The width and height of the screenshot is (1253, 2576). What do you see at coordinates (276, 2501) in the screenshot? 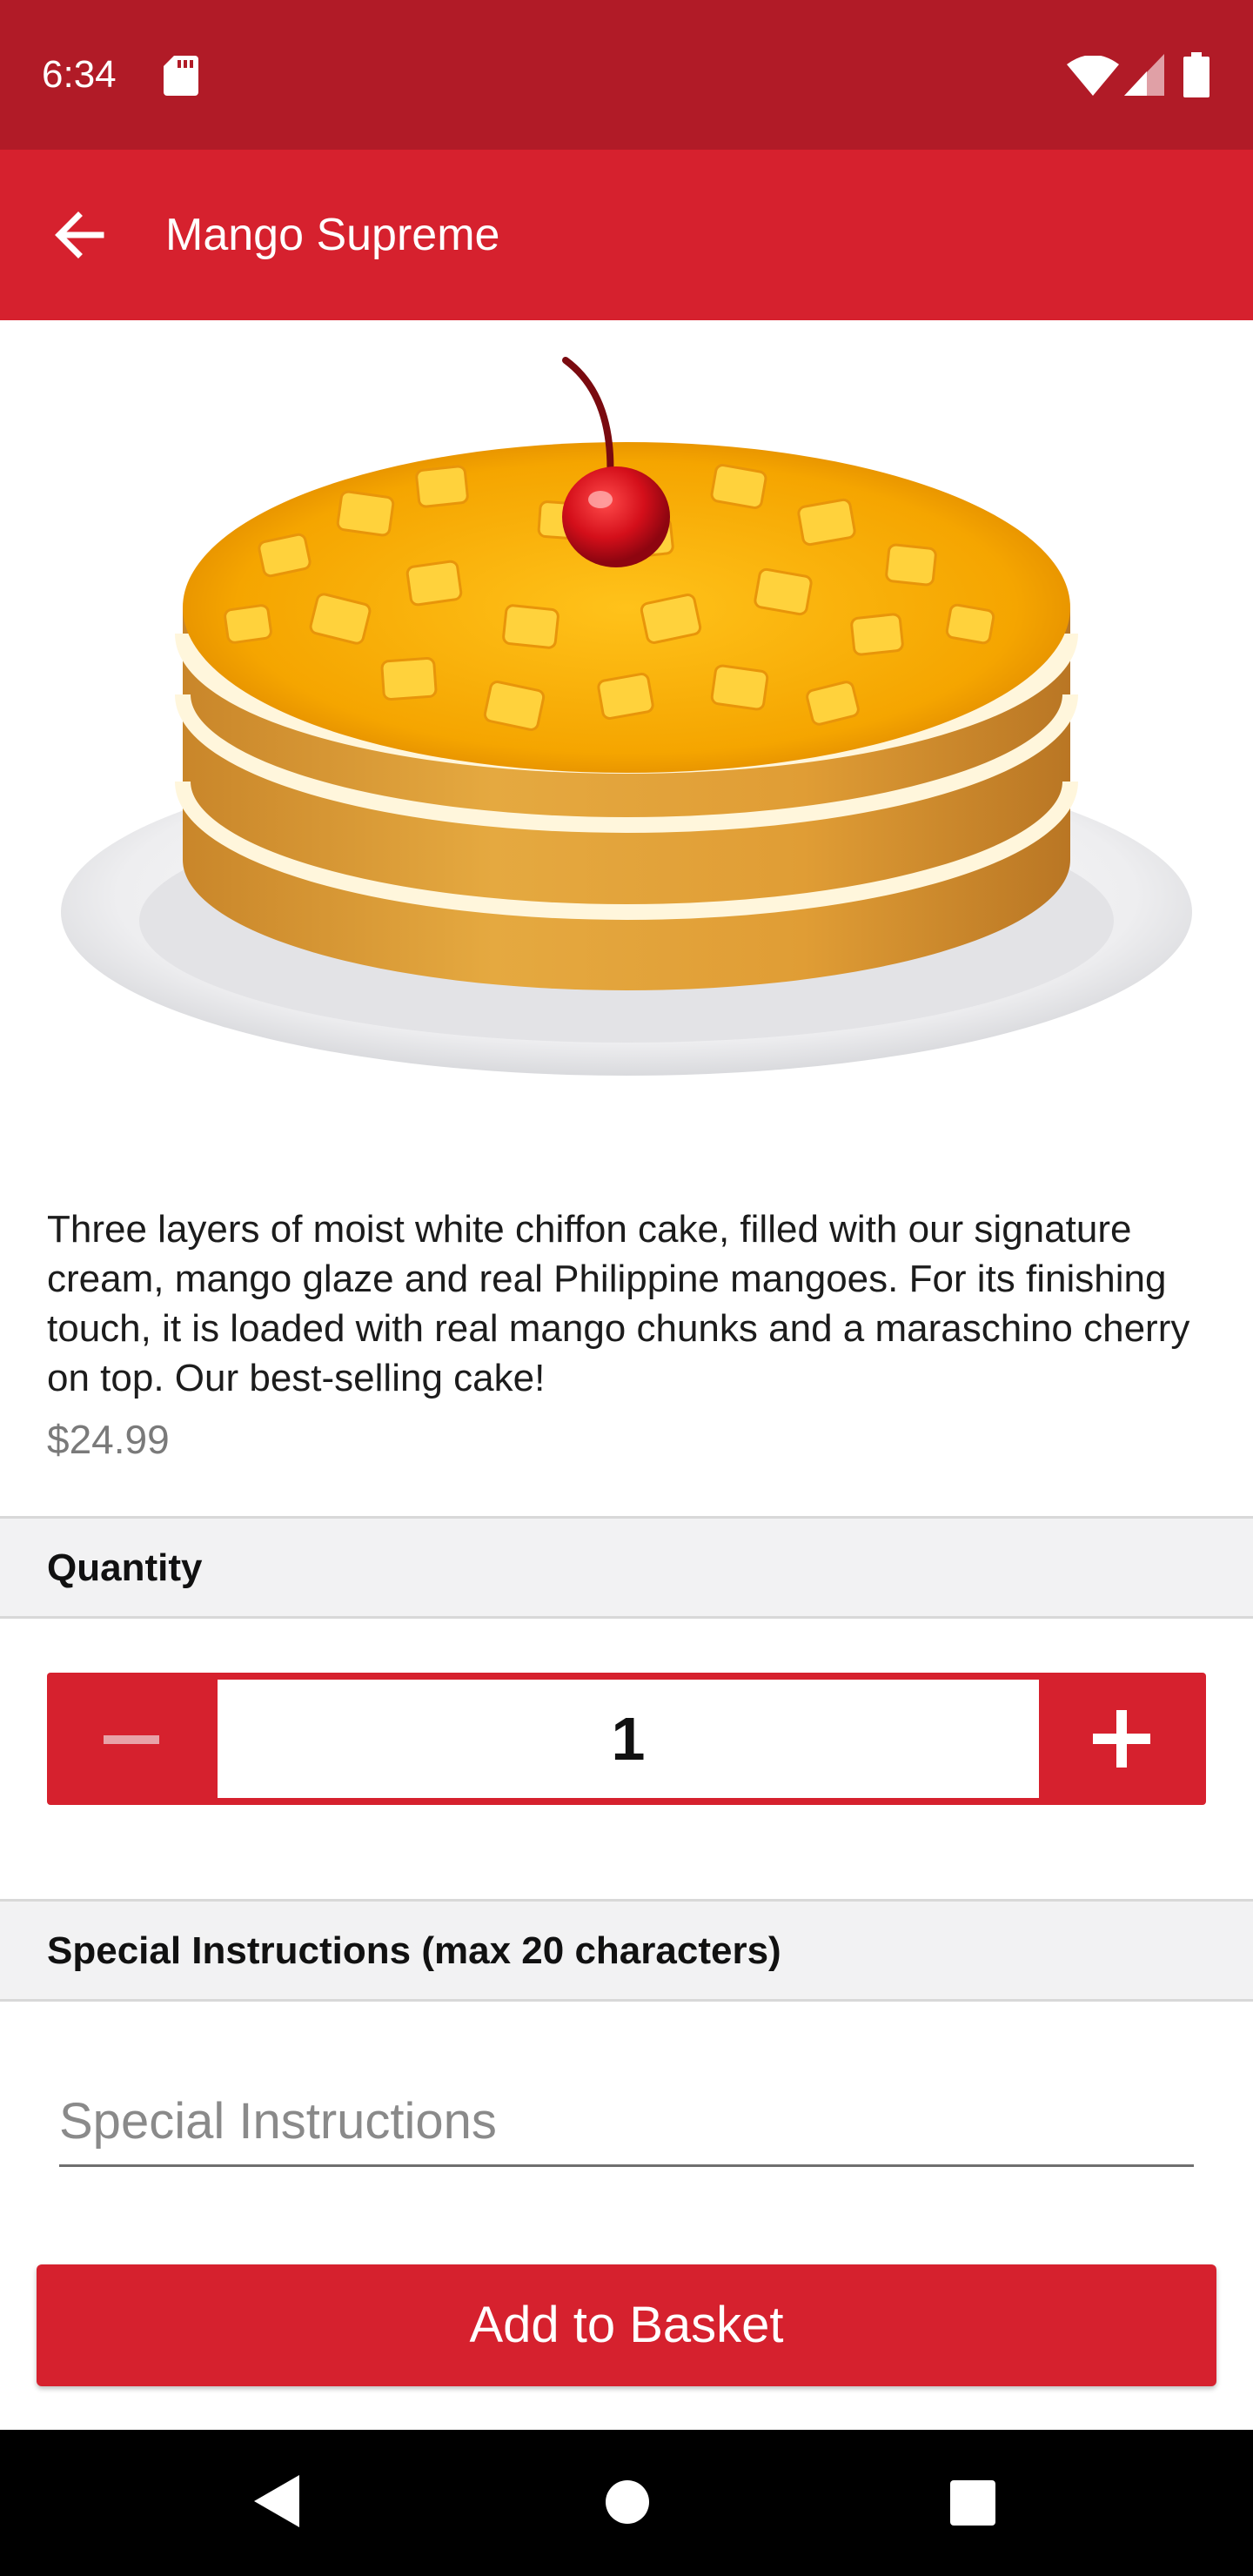
I see `nav-back-icon` at bounding box center [276, 2501].